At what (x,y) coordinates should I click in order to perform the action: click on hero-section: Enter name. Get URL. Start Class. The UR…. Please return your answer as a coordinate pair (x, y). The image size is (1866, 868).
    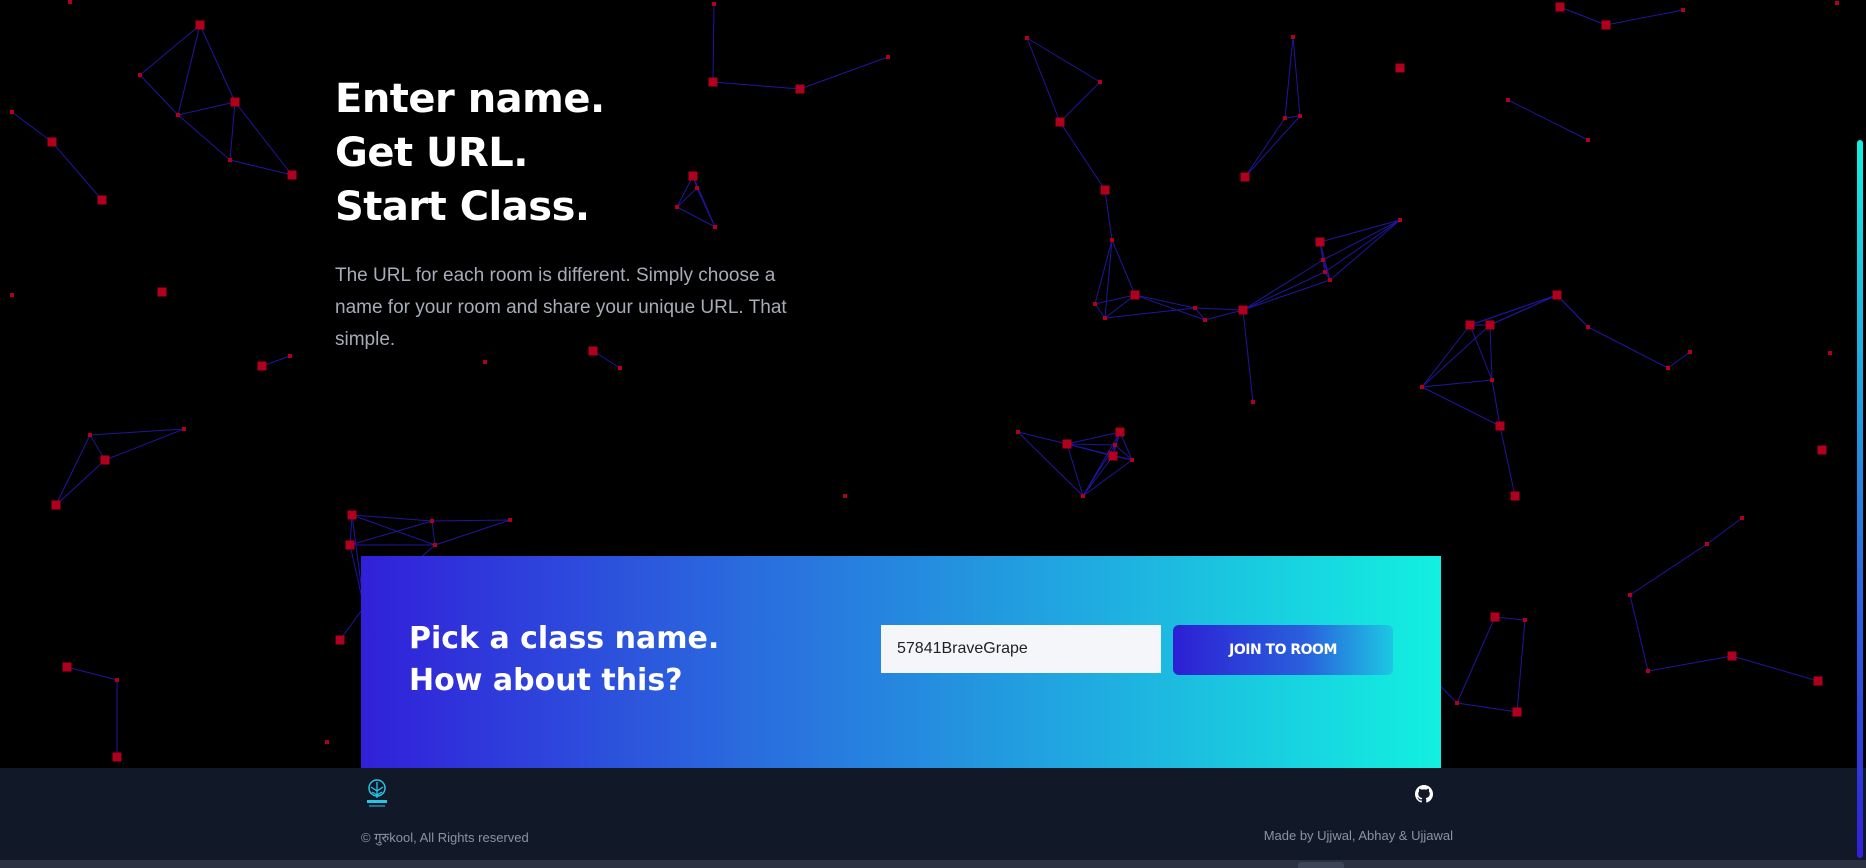
    Looking at the image, I should click on (595, 214).